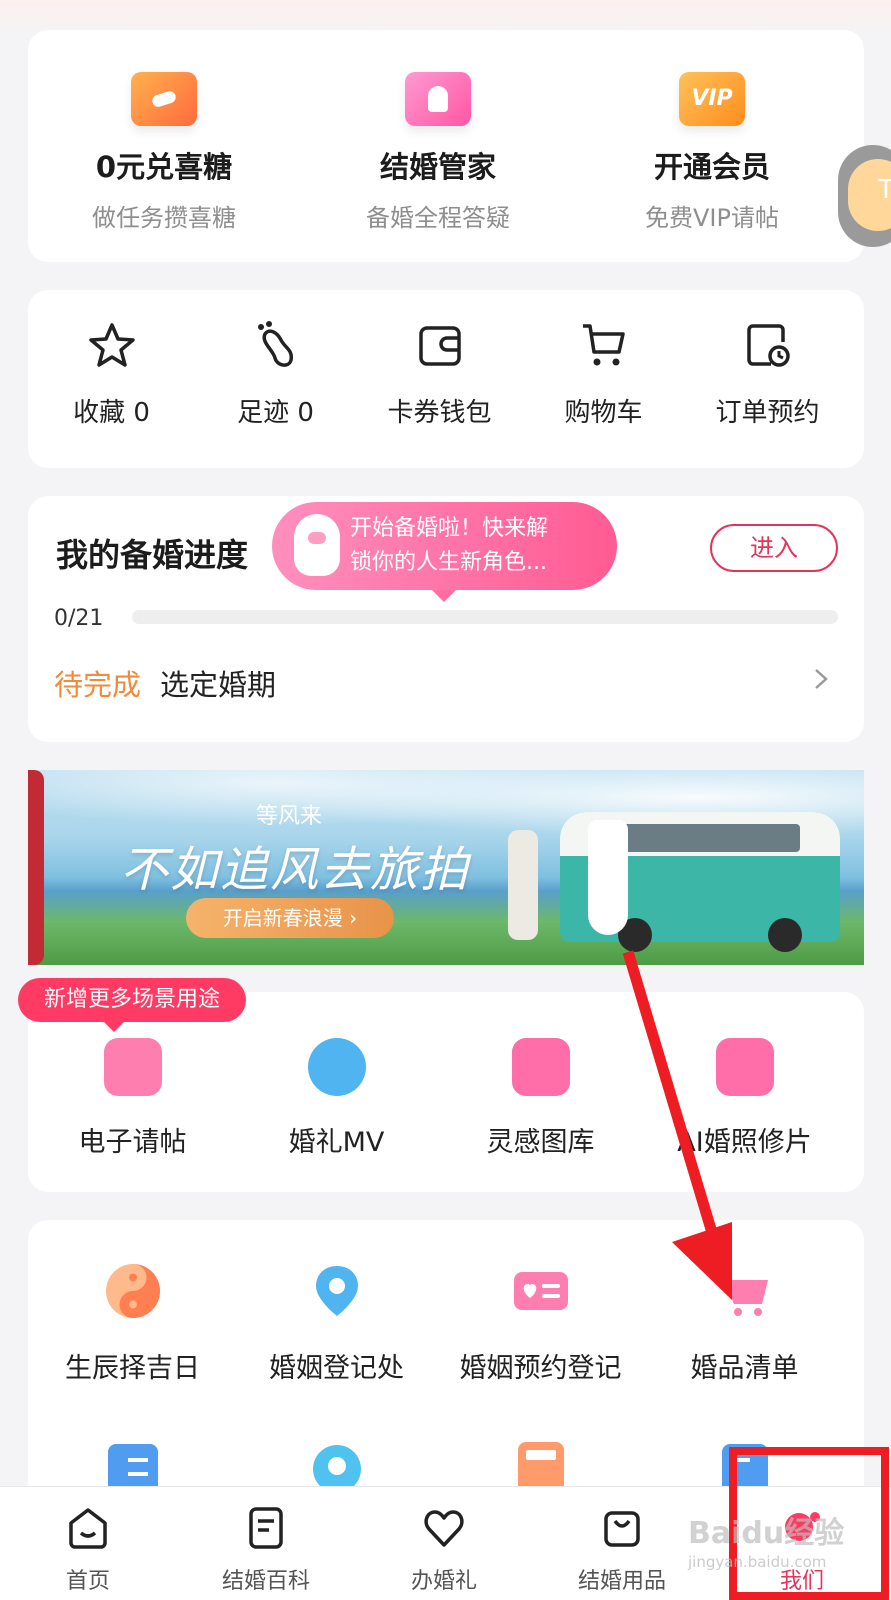  I want to click on promo-title: 0元兑喜糖, so click(164, 167).